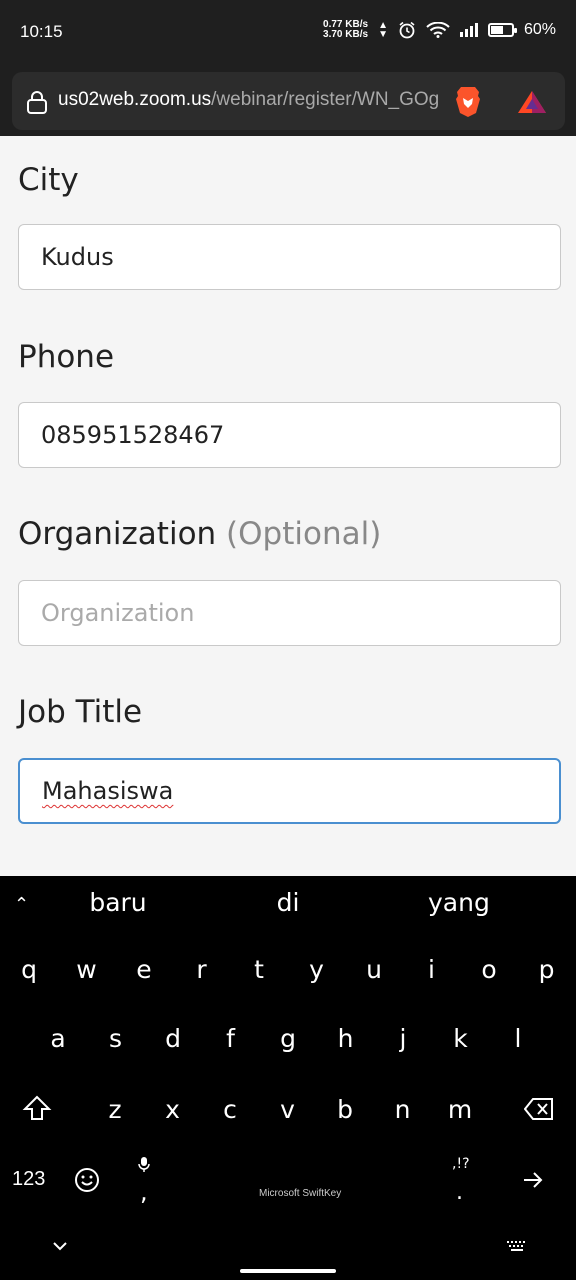  What do you see at coordinates (21, 904) in the screenshot?
I see `expand-toolbar-icon: ⌃` at bounding box center [21, 904].